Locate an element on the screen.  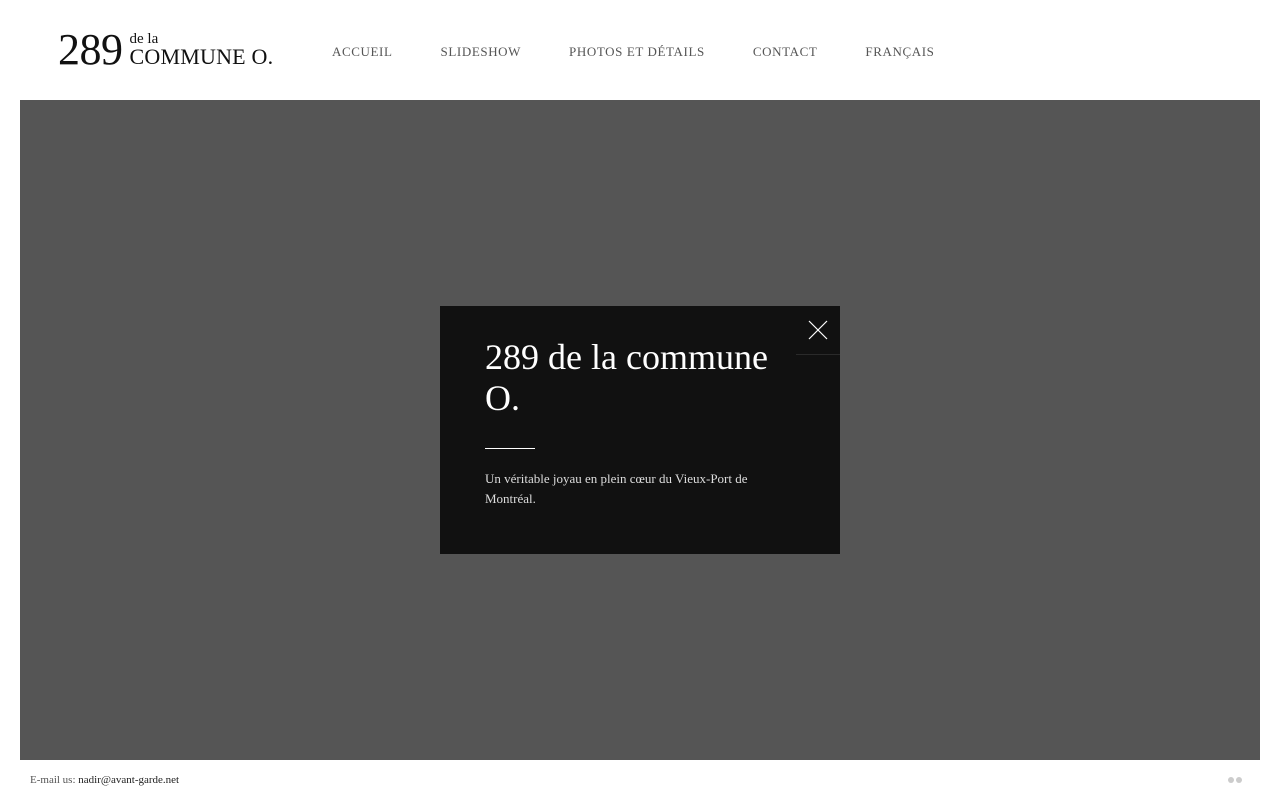
logo-big-text: COMMUNE O. is located at coordinates (201, 56).